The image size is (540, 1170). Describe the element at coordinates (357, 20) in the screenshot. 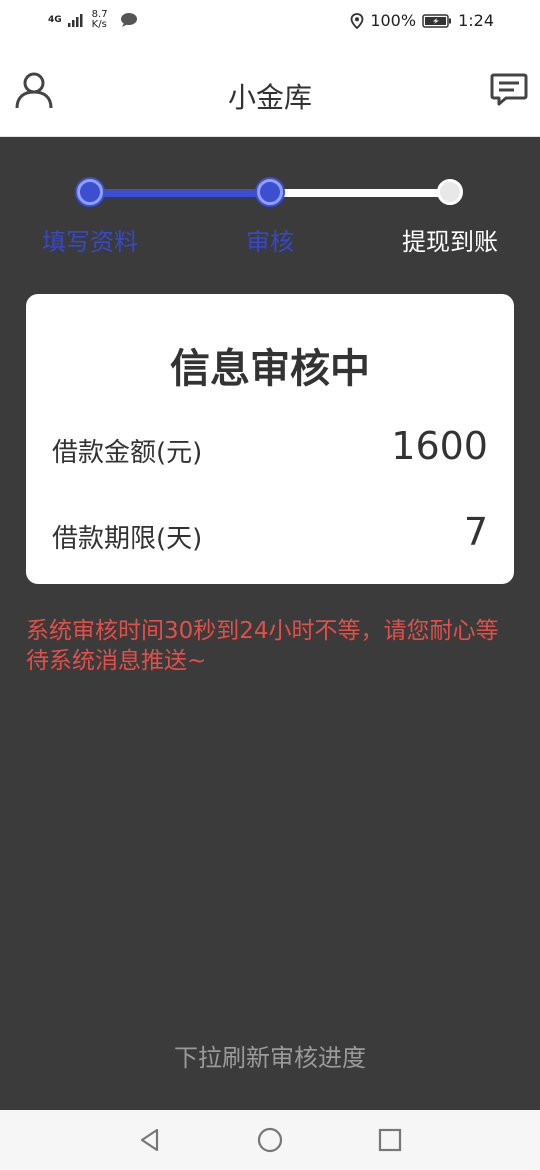

I see `location-icon` at that location.